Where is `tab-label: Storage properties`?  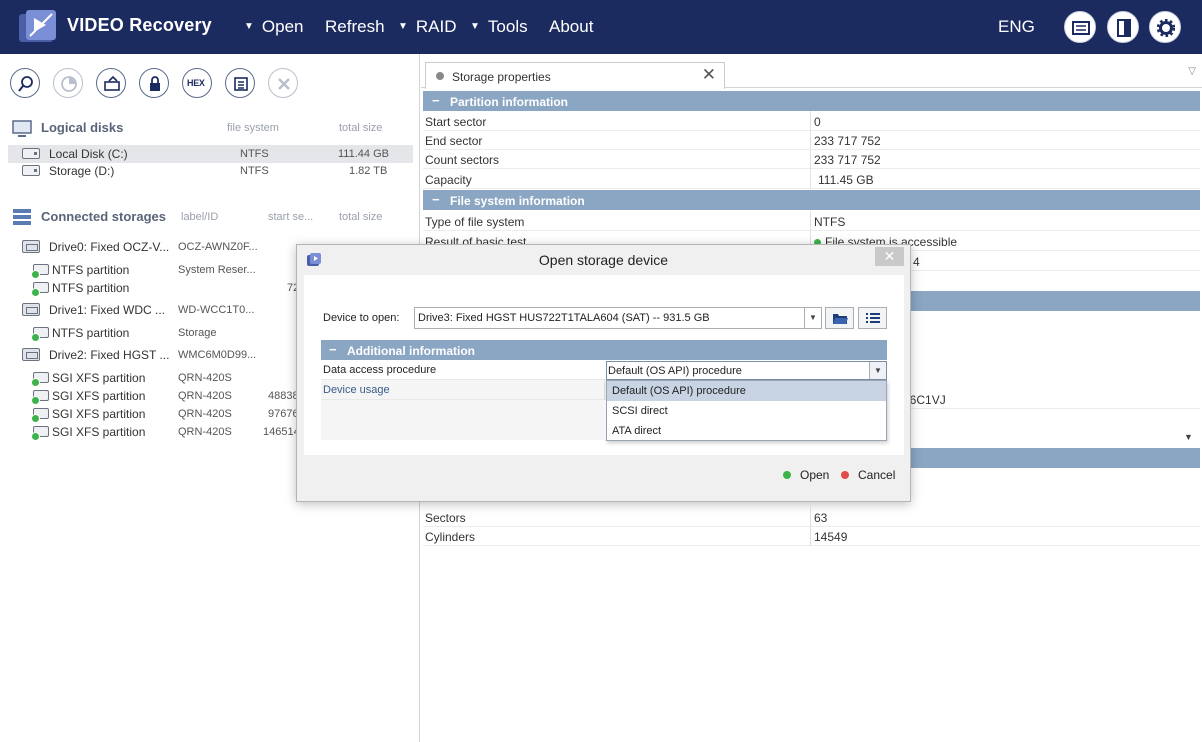 tab-label: Storage properties is located at coordinates (501, 77).